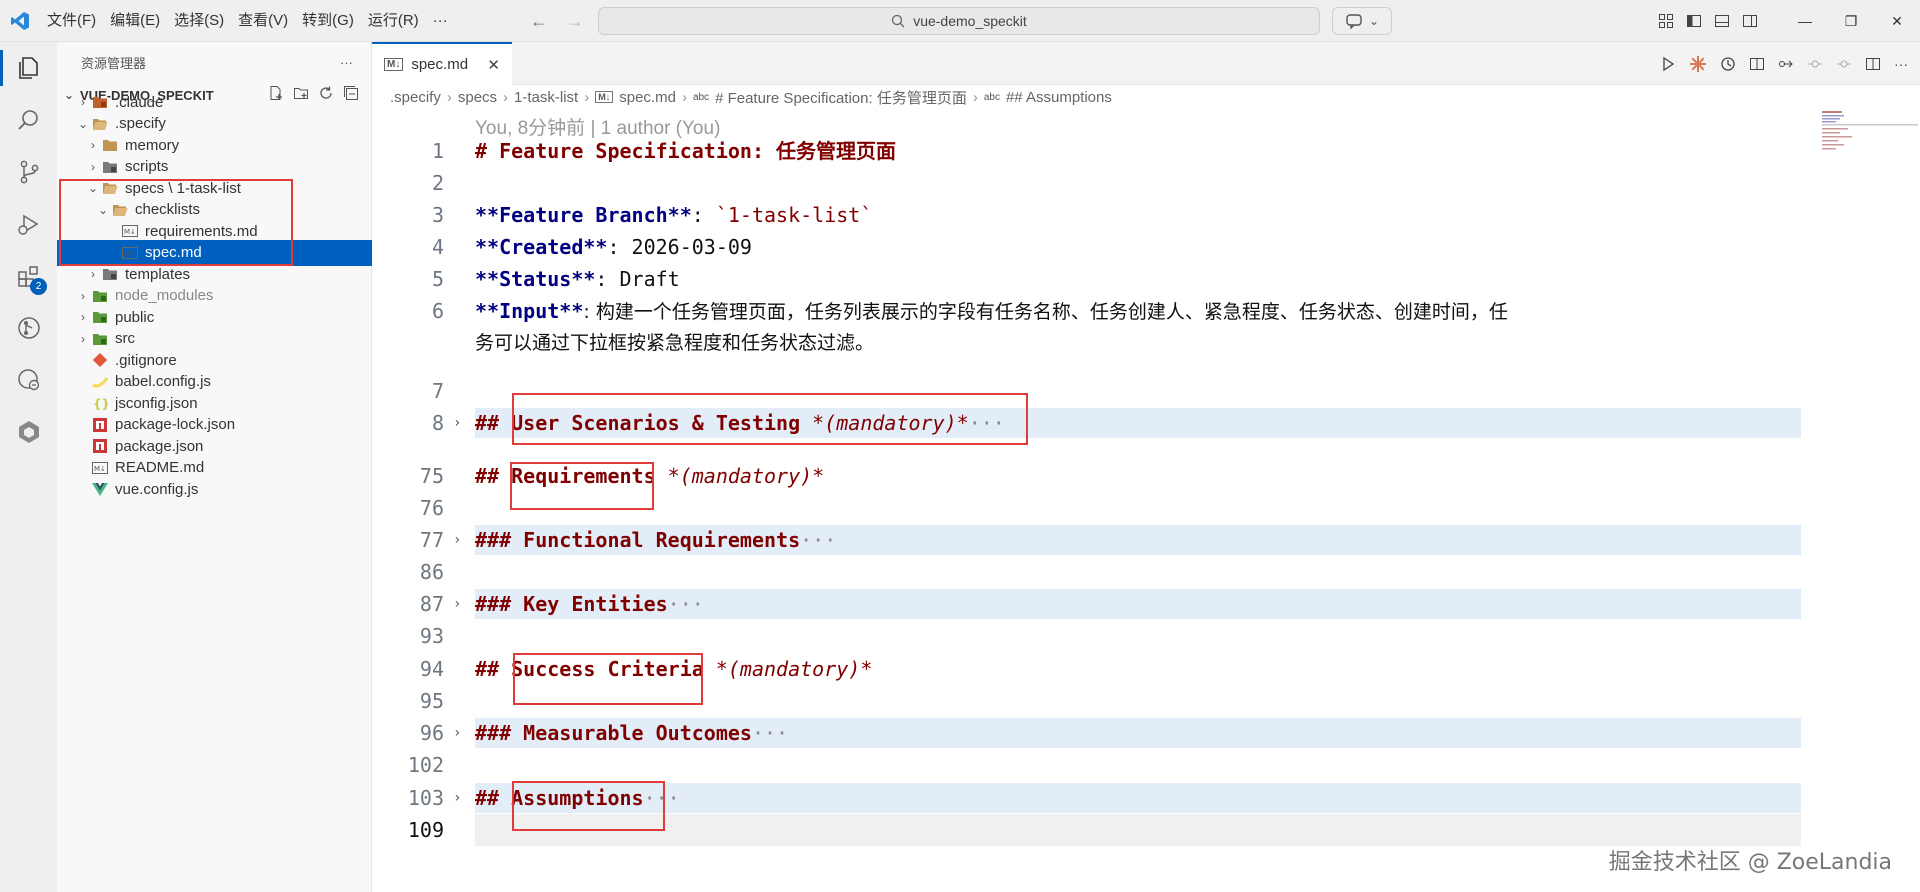 The image size is (1920, 892). Describe the element at coordinates (328, 21) in the screenshot. I see `menu-go: 转到(G)` at that location.